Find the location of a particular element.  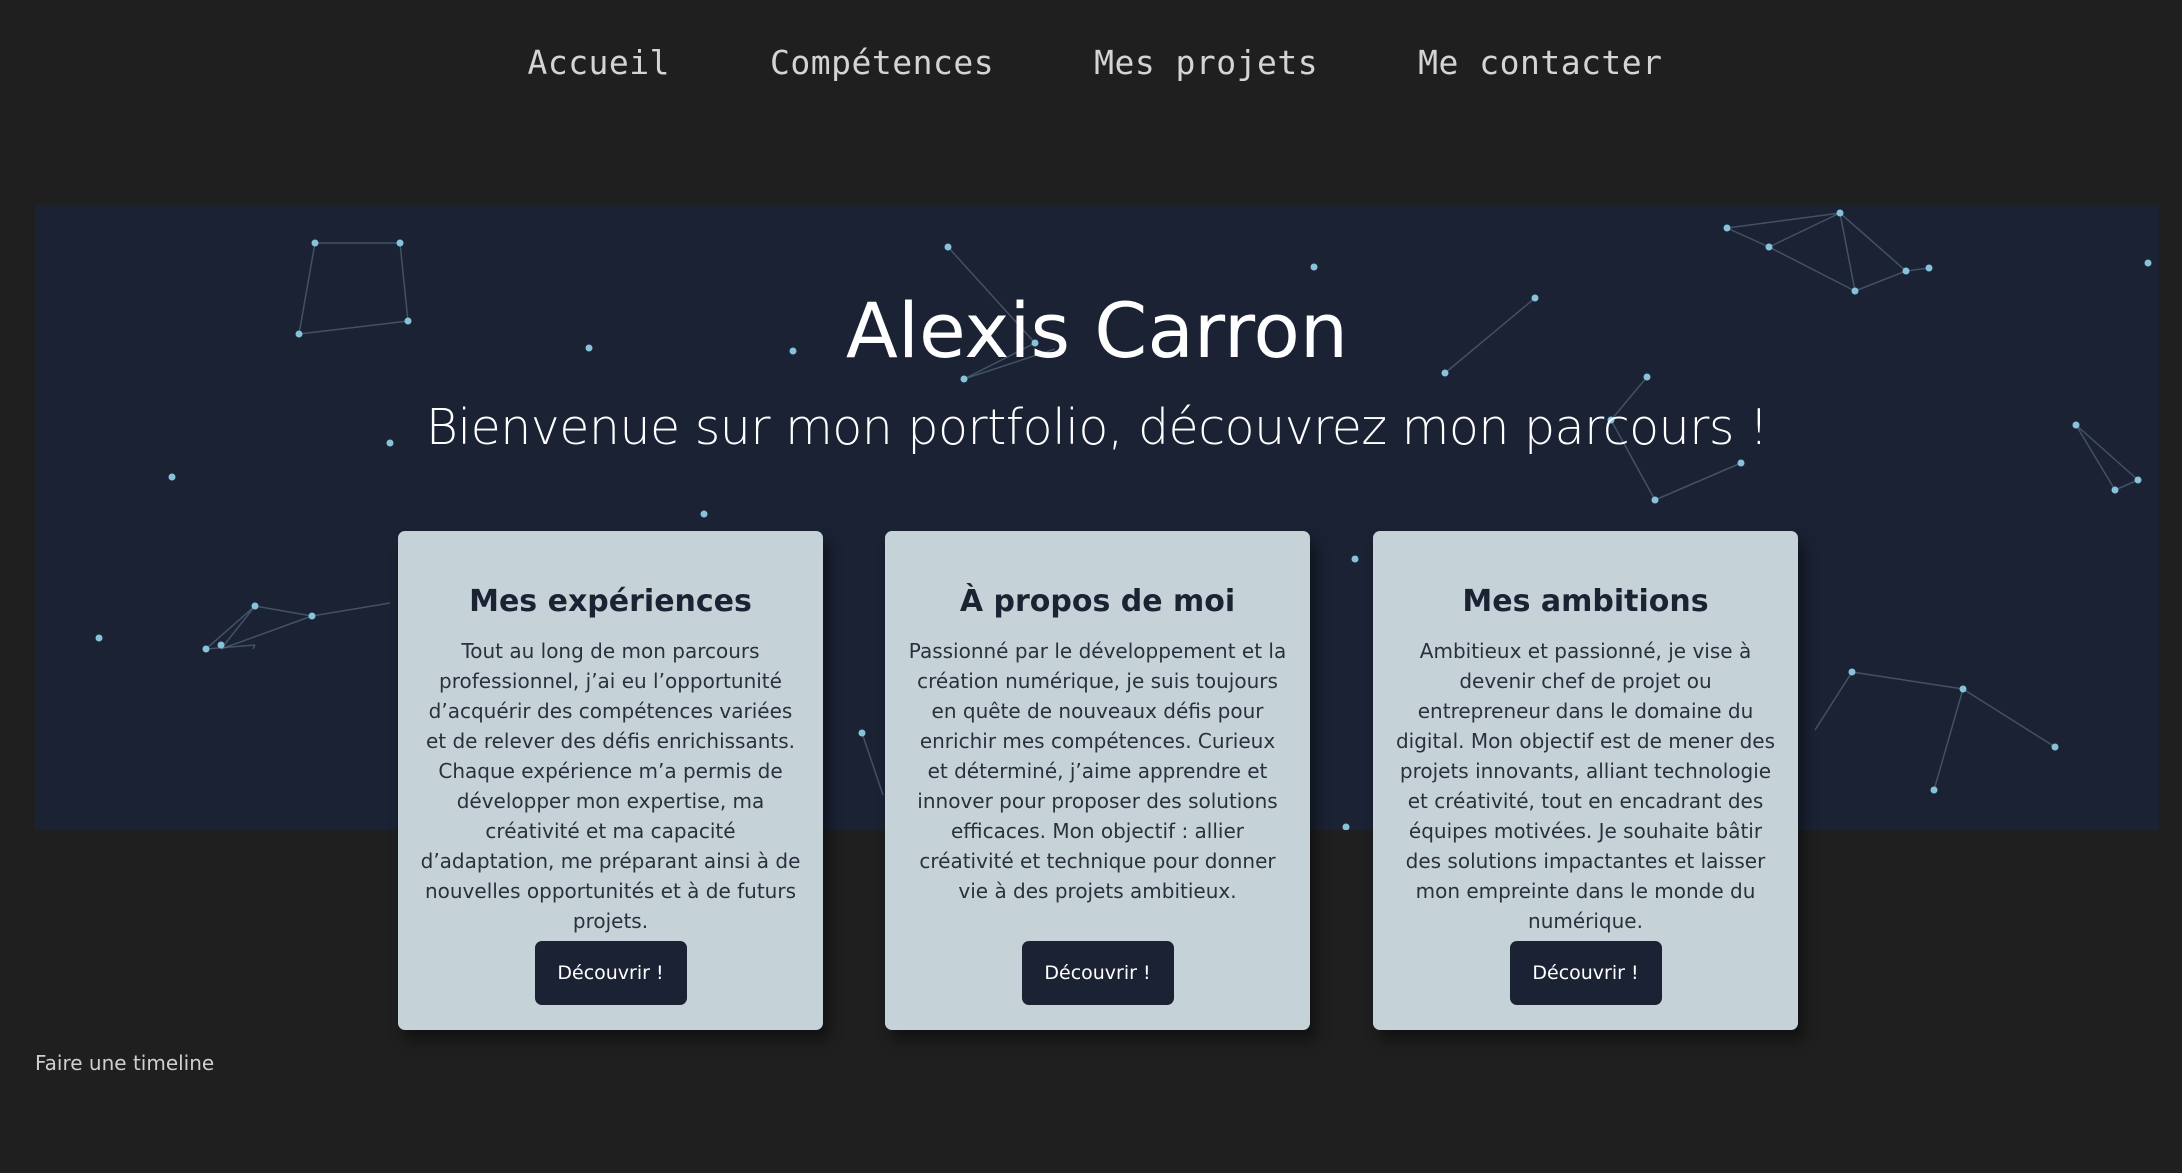

card-title: À propos de moi is located at coordinates (1097, 601).